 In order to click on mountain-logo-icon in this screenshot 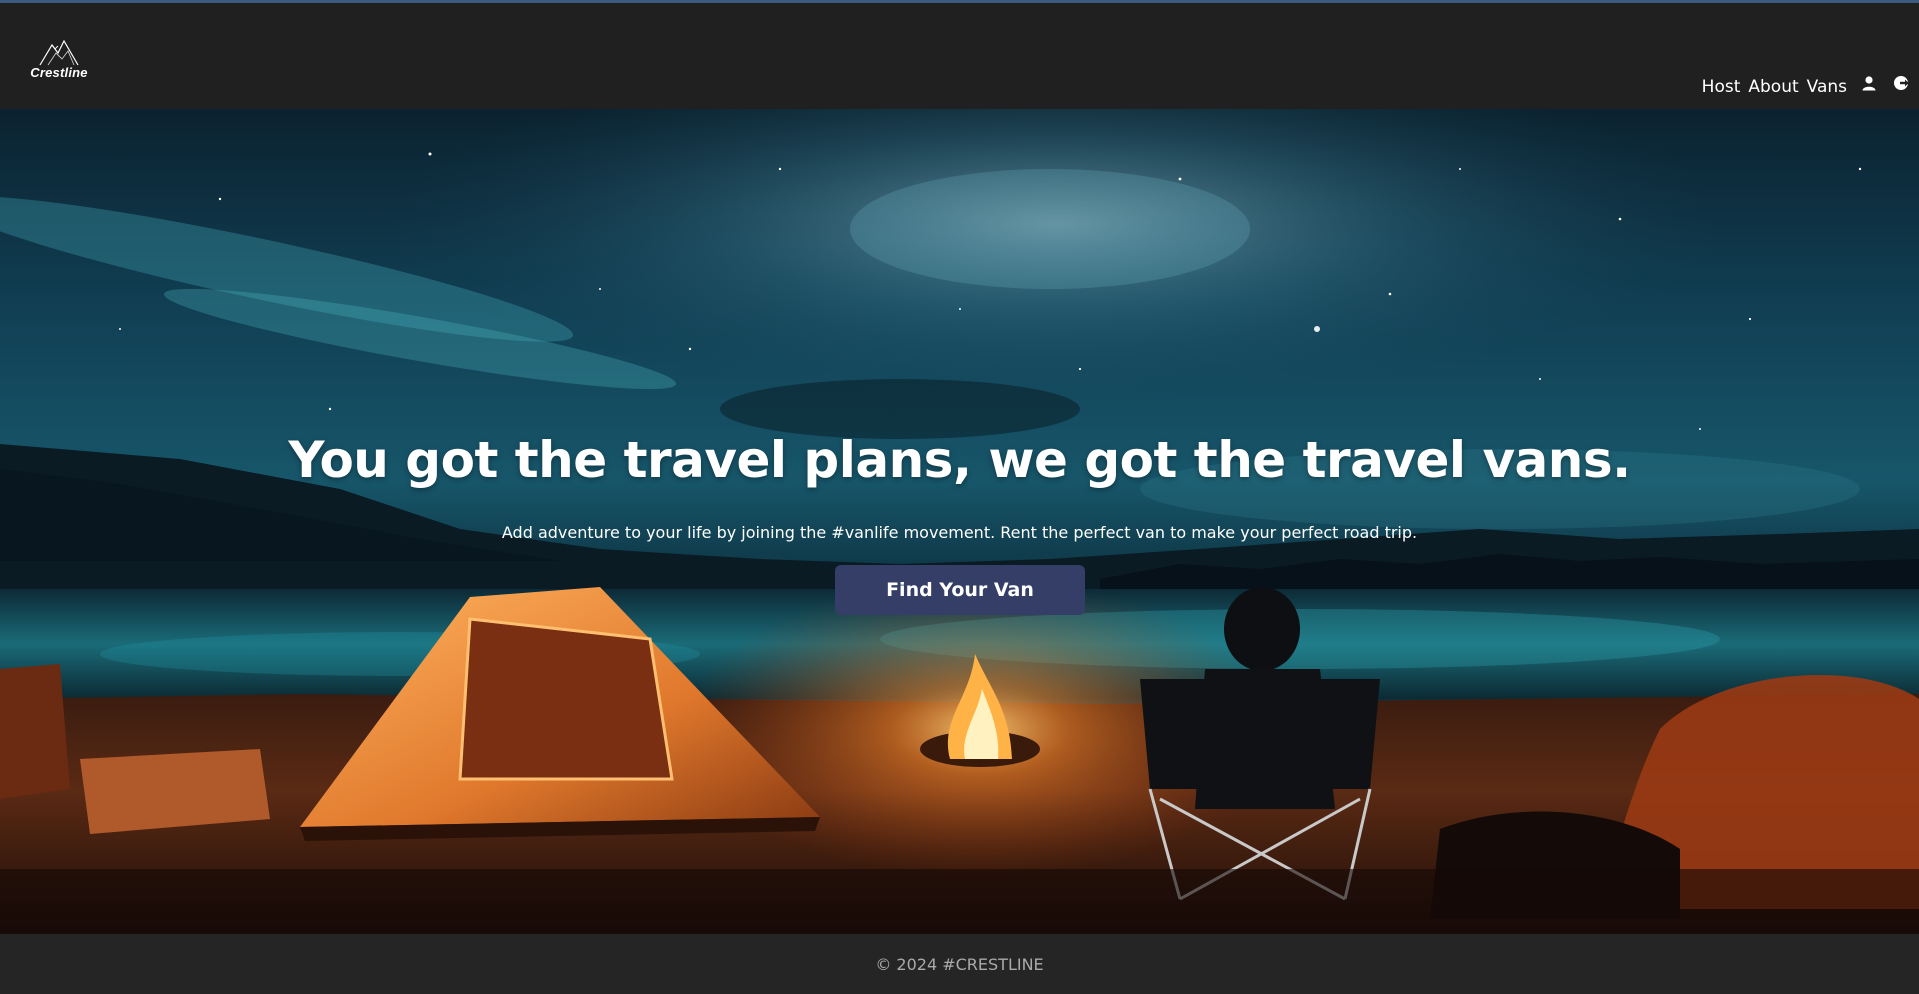, I will do `click(59, 52)`.